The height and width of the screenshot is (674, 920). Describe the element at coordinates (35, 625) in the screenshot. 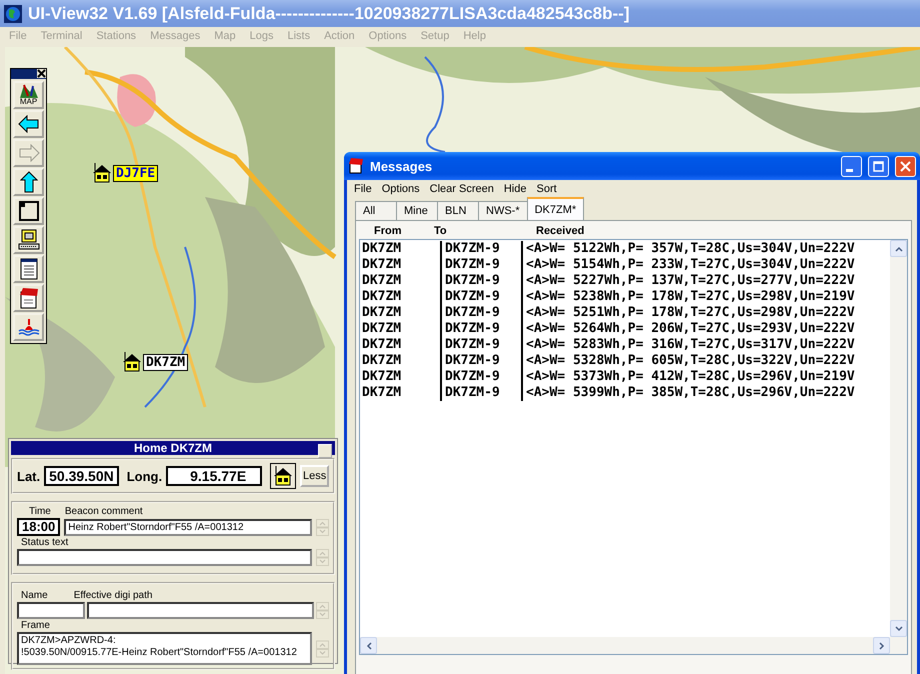

I see `frame-label: Frame` at that location.